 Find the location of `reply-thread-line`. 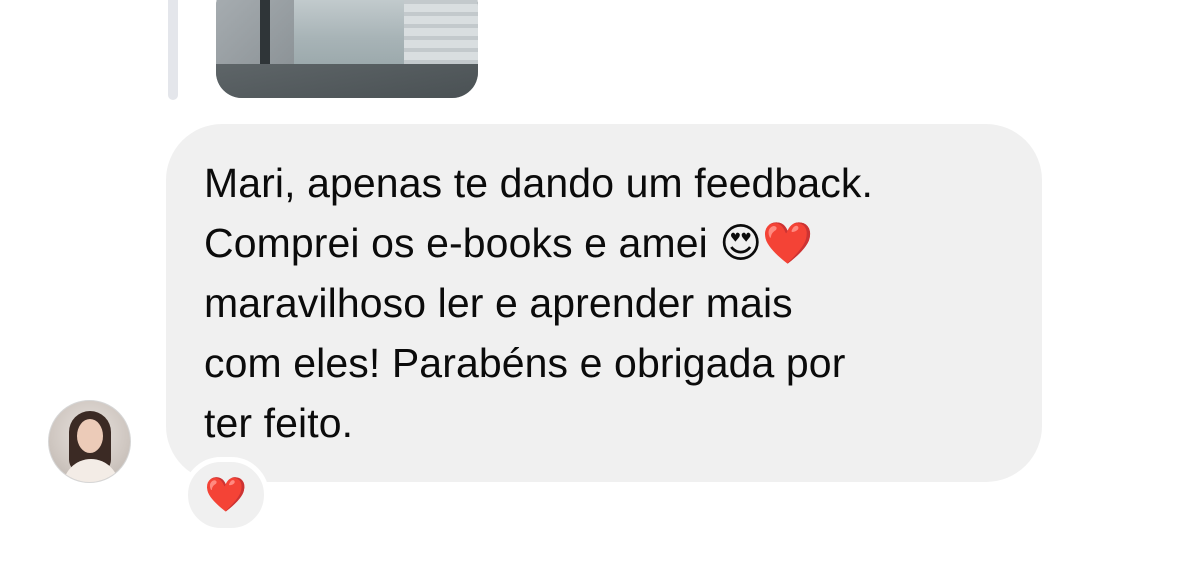

reply-thread-line is located at coordinates (173, 50).